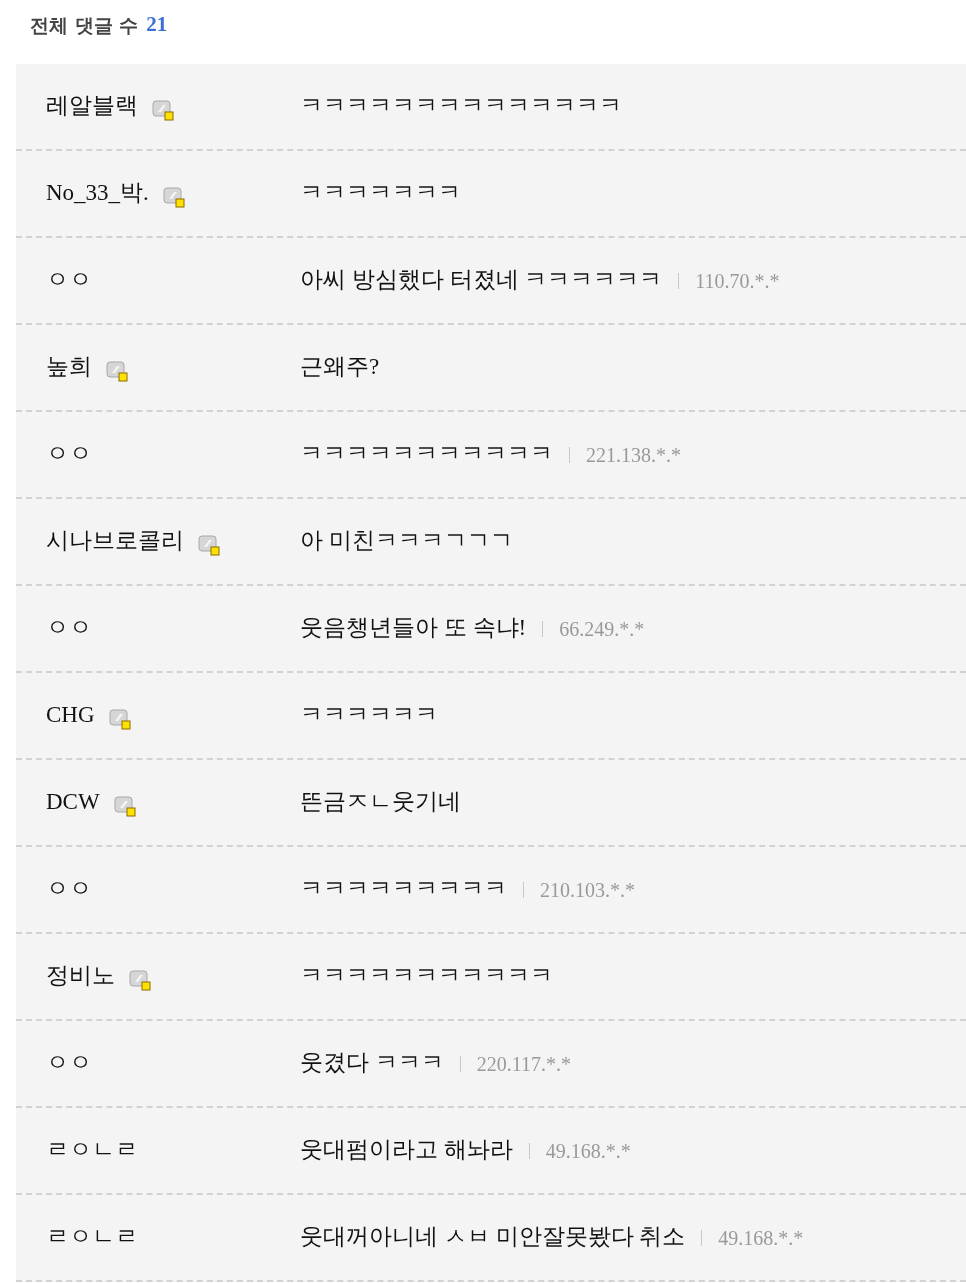 This screenshot has height=1283, width=966. What do you see at coordinates (633, 455) in the screenshot?
I see `ip-address: 221.138.*.*` at bounding box center [633, 455].